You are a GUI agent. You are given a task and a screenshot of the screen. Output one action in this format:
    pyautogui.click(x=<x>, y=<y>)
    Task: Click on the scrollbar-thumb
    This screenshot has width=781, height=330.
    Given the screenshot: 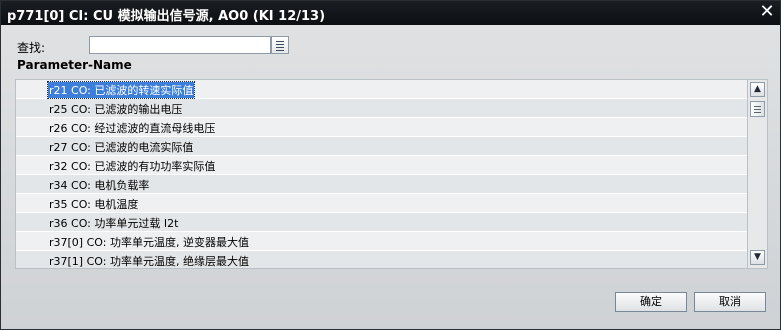 What is the action you would take?
    pyautogui.click(x=757, y=109)
    